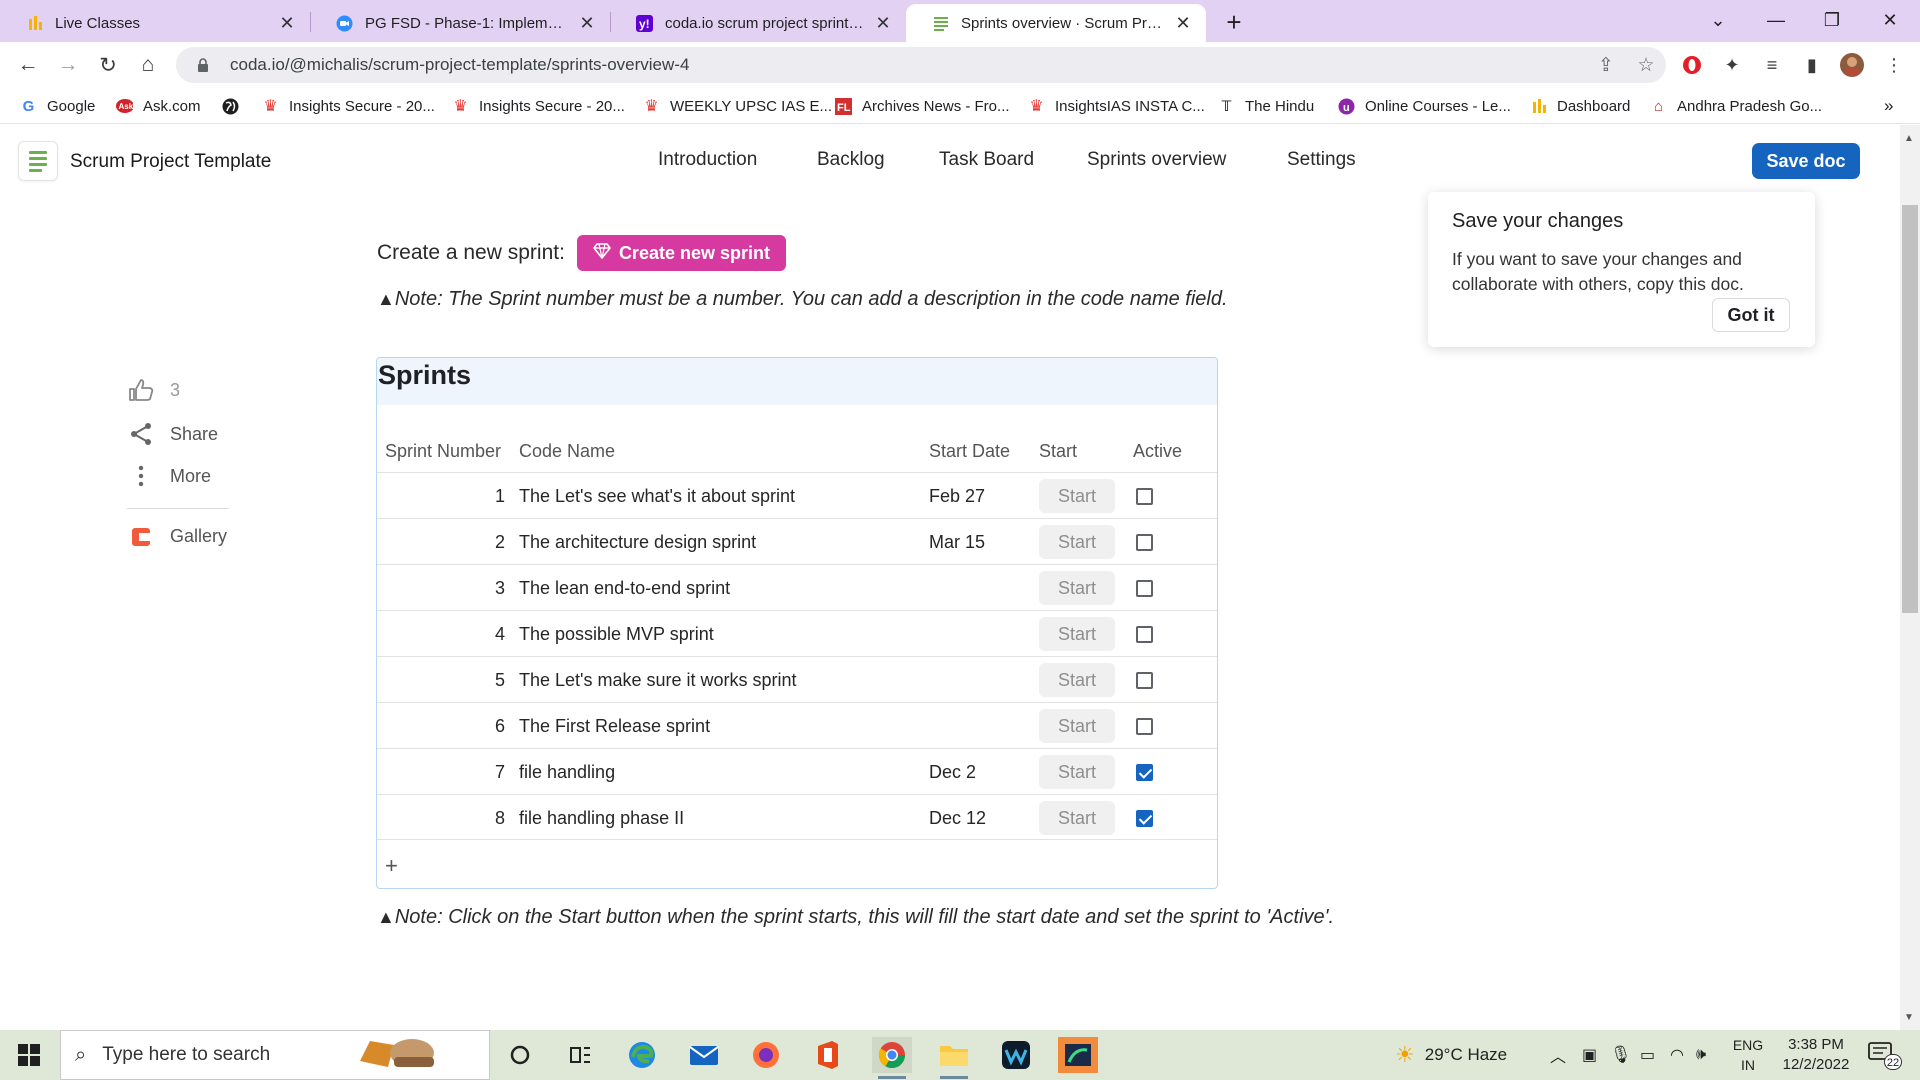 Image resolution: width=1920 pixels, height=1080 pixels. I want to click on minimize-button: —, so click(1776, 20).